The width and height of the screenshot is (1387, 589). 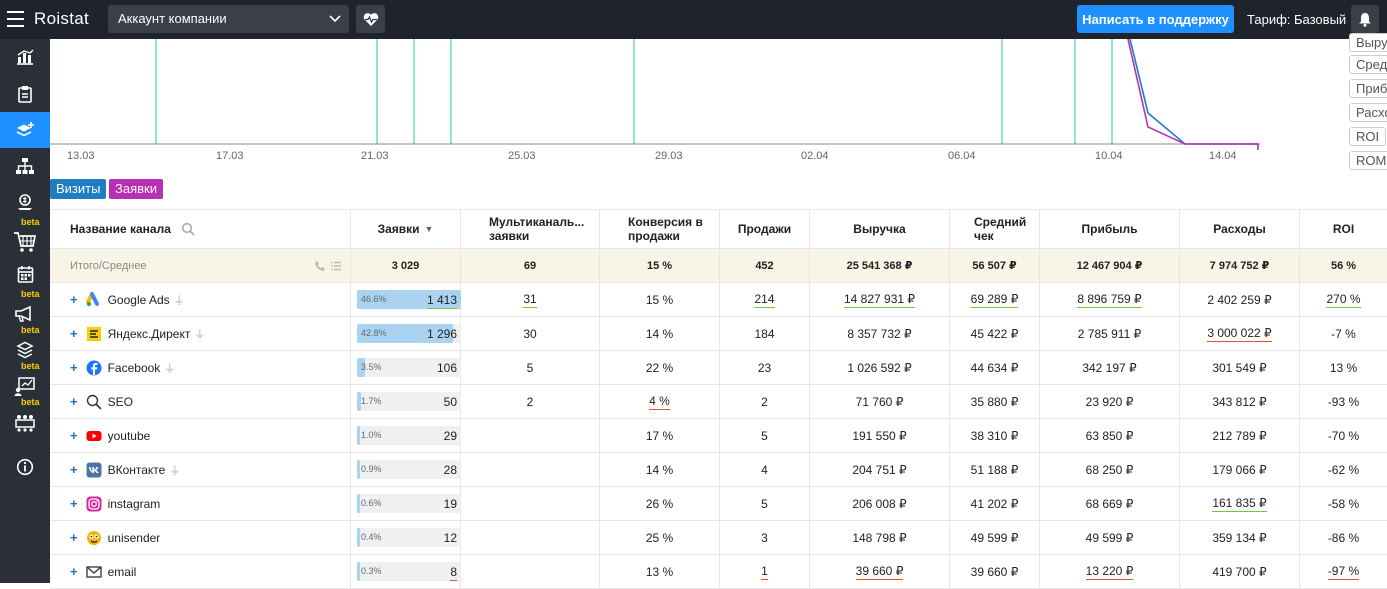 What do you see at coordinates (15, 19) in the screenshot?
I see `menu-icon` at bounding box center [15, 19].